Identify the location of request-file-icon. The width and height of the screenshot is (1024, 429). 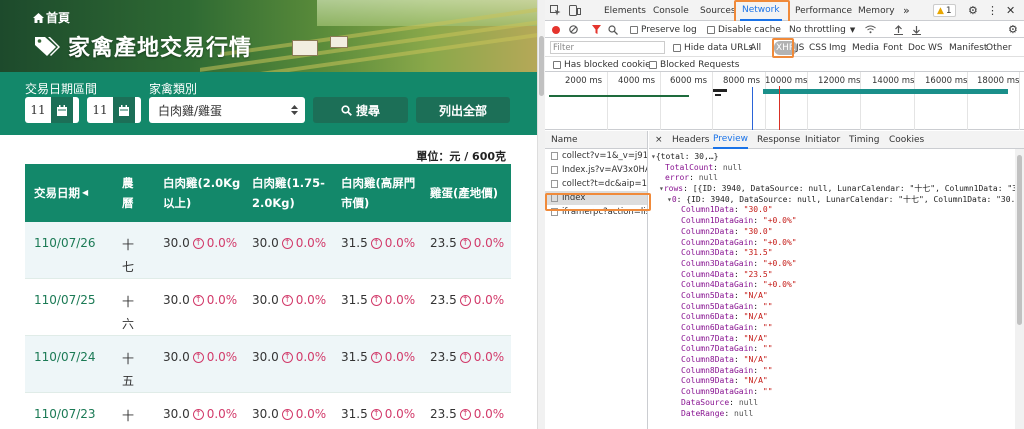
(554, 170).